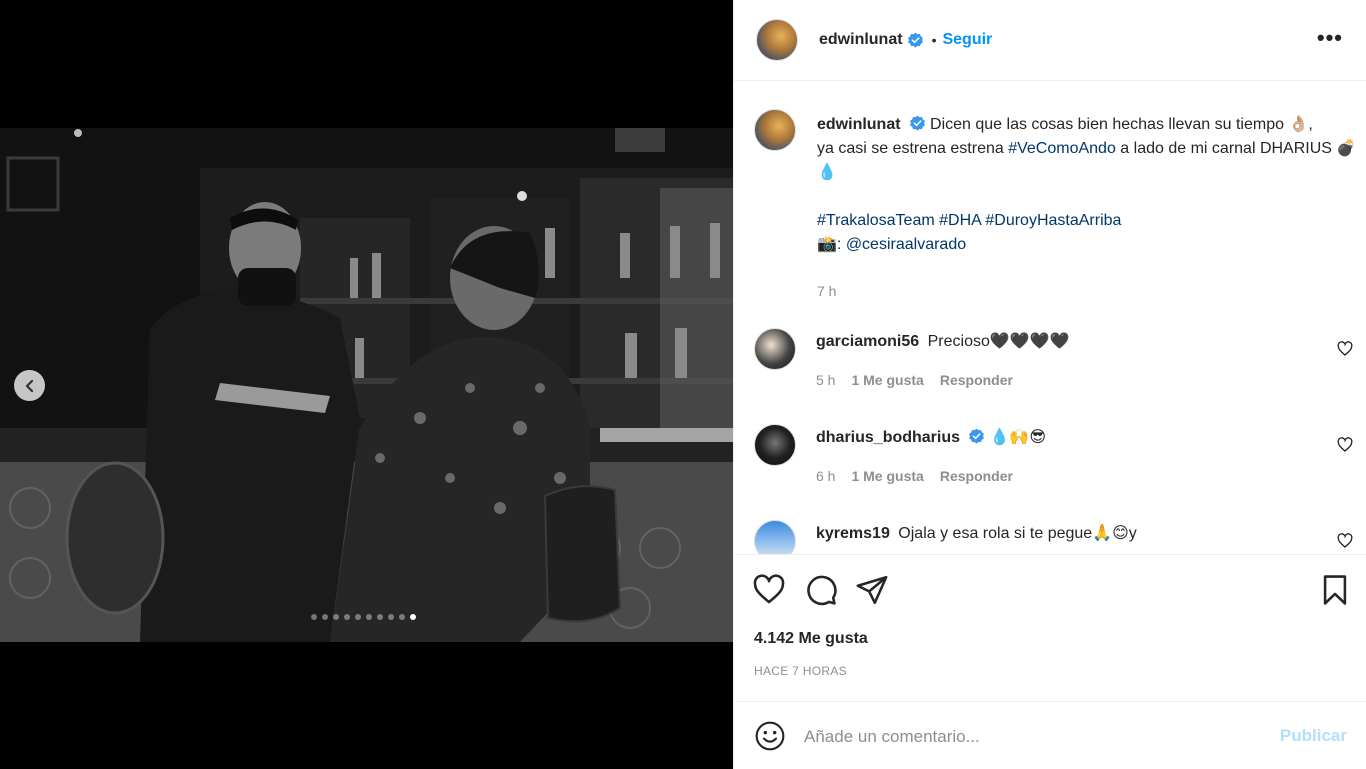  I want to click on comment-text: Ojala y esa rola si te pegue🙏😊y, so click(1017, 533).